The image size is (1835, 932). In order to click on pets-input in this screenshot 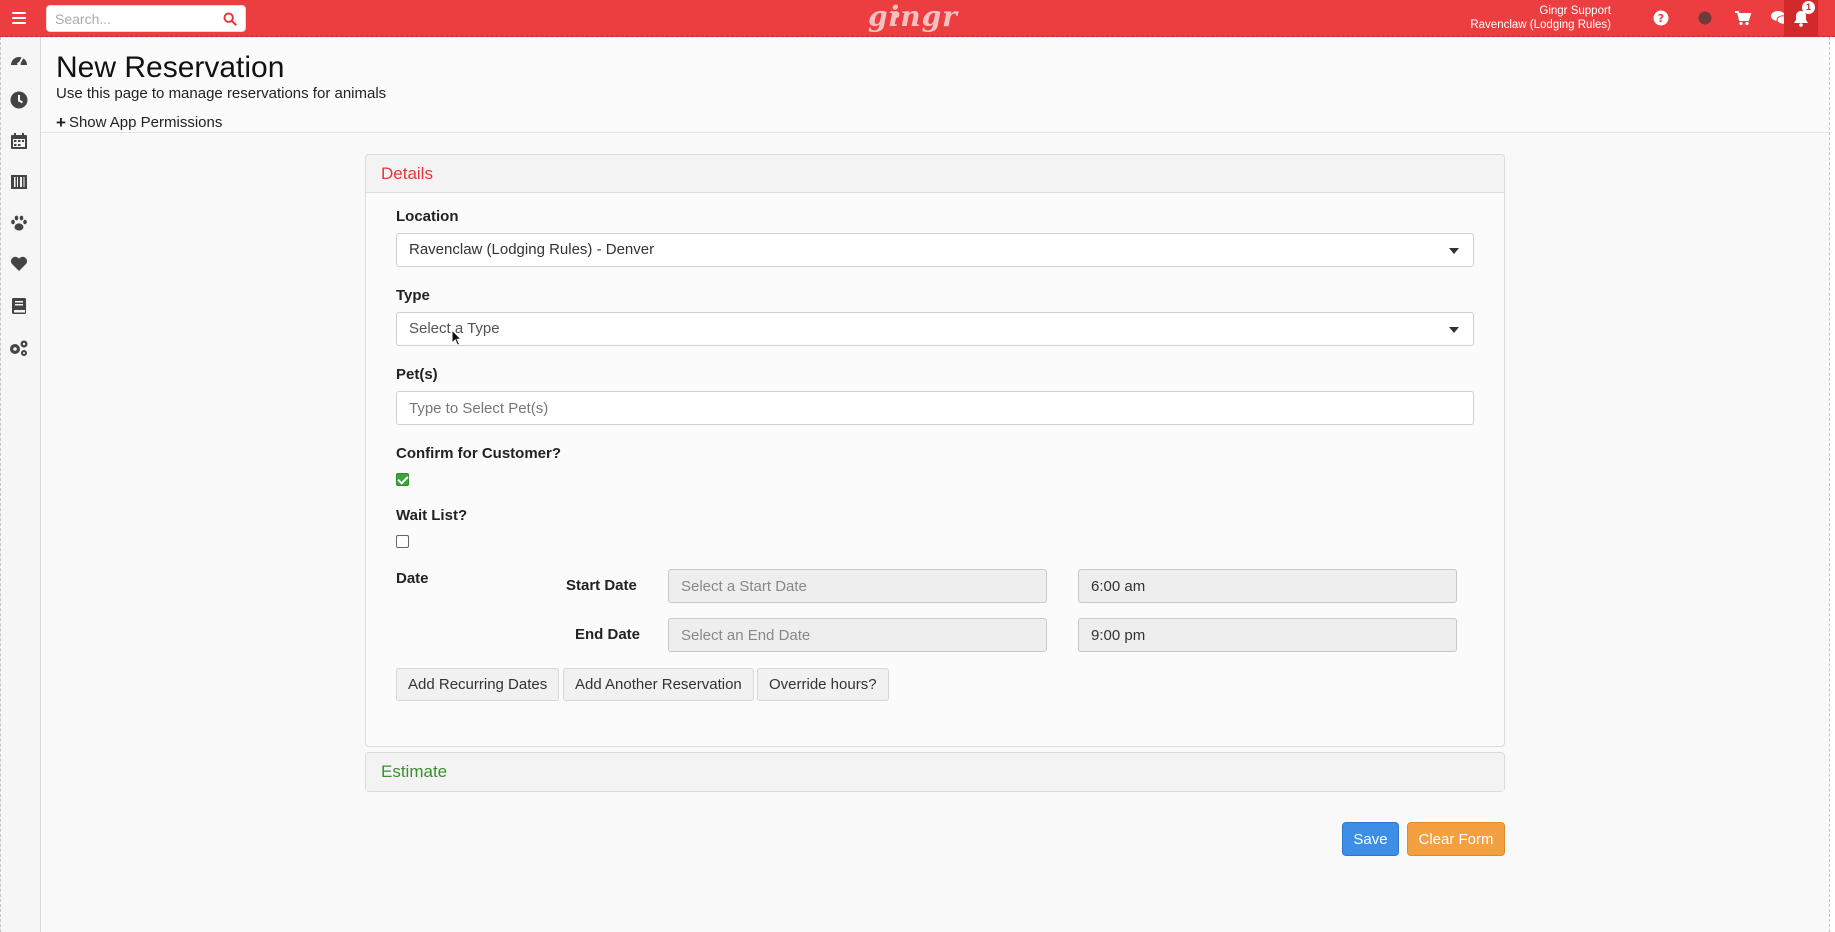, I will do `click(935, 408)`.